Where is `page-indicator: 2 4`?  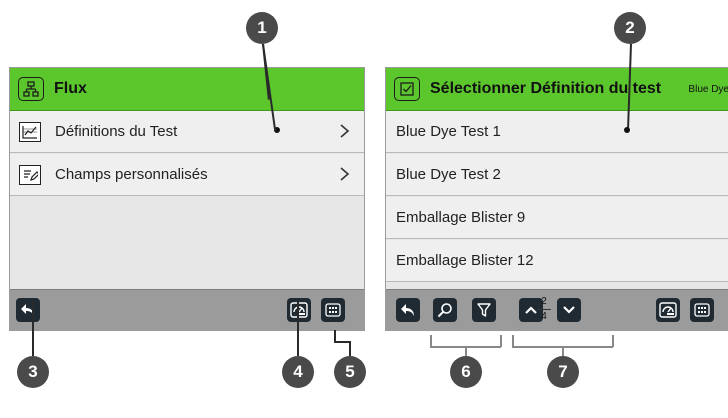
page-indicator: 2 4 is located at coordinates (544, 310).